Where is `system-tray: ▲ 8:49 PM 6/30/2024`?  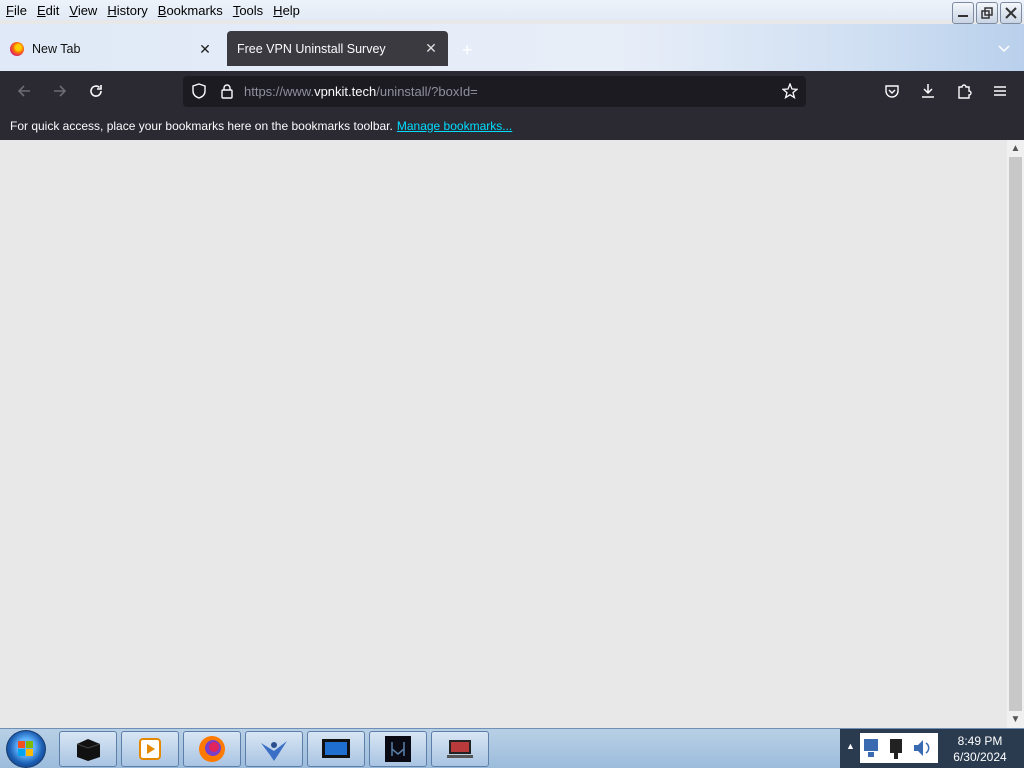 system-tray: ▲ 8:49 PM 6/30/2024 is located at coordinates (932, 748).